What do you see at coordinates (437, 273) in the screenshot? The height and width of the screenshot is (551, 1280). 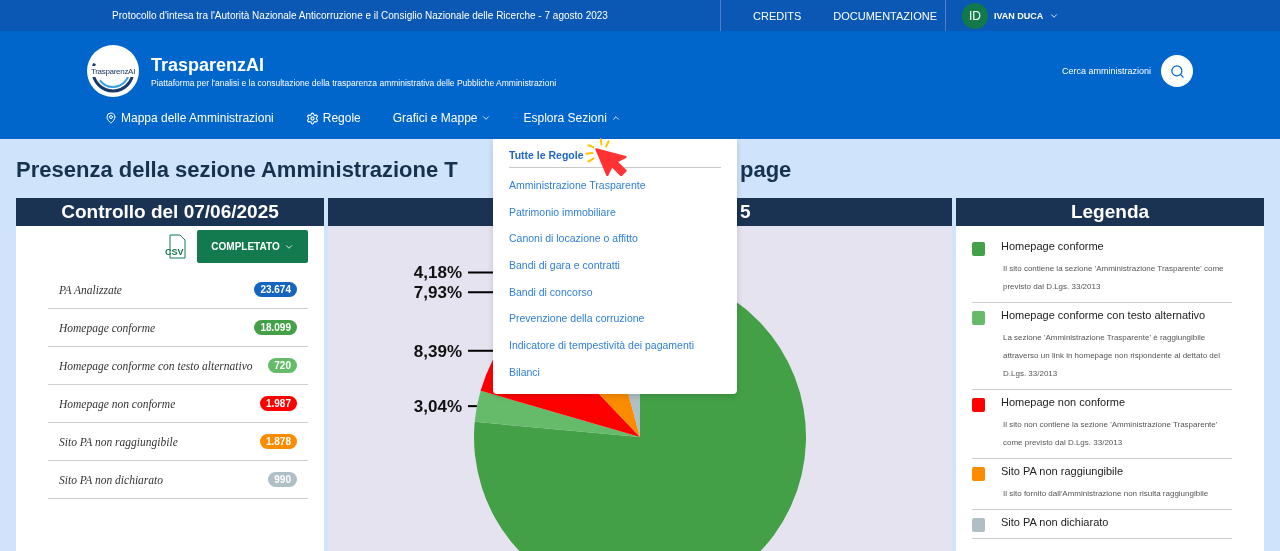 I see `data-label: 4,18%` at bounding box center [437, 273].